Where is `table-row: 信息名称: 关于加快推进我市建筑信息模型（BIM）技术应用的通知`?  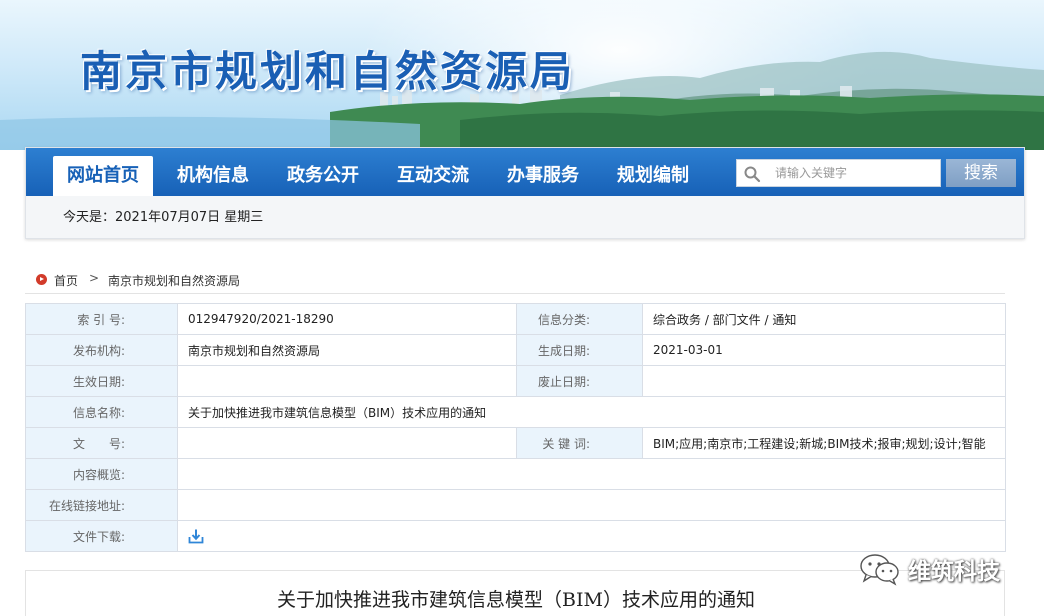 table-row: 信息名称: 关于加快推进我市建筑信息模型（BIM）技术应用的通知 is located at coordinates (515, 412).